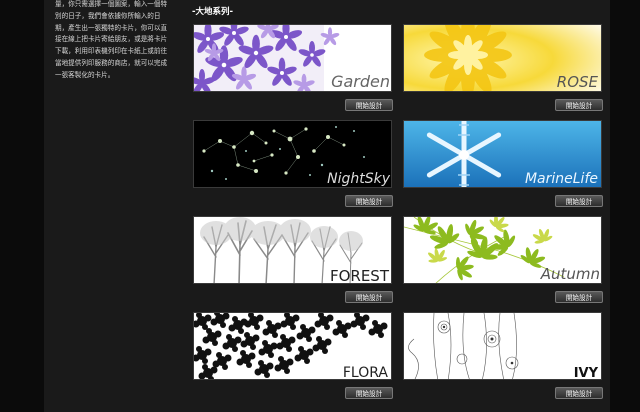 The image size is (640, 412). Describe the element at coordinates (111, 4) in the screenshot. I see `intro-line: 量，你只需選擇一個圖案，輸入一個特` at that location.